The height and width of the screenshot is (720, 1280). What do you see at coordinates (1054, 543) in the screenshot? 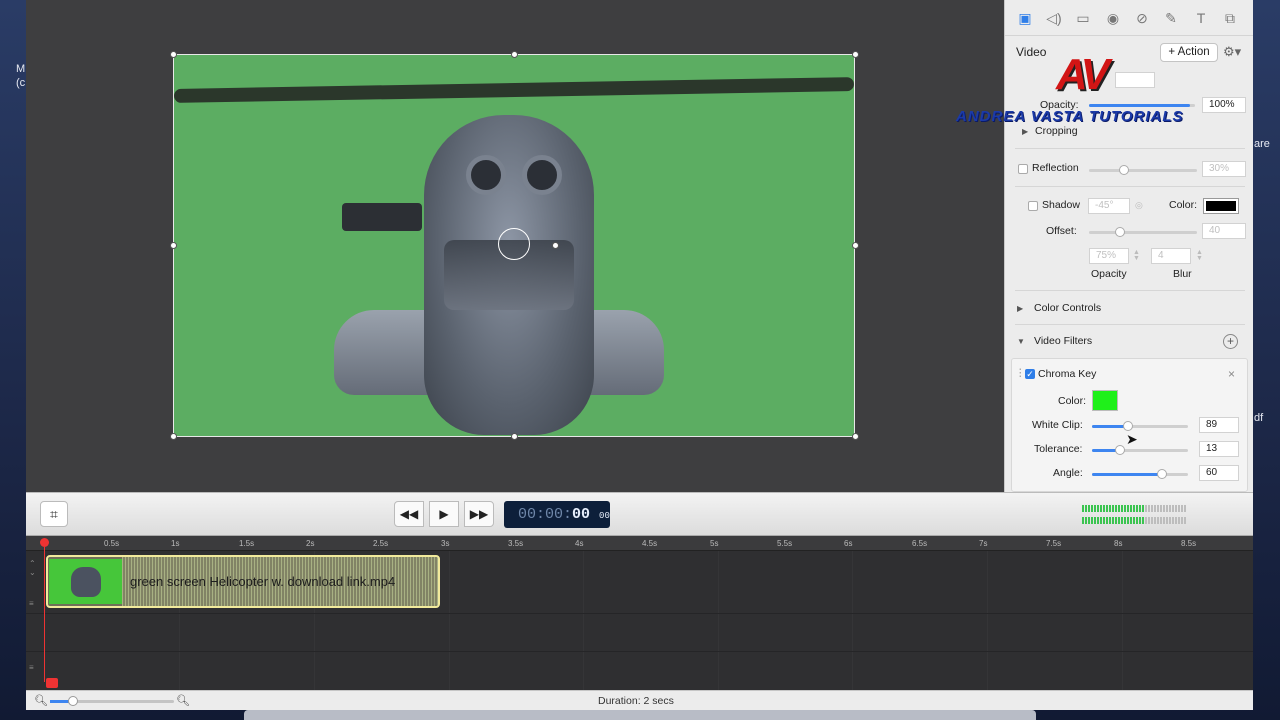
I see `ruler-tick-label: 7.5s` at bounding box center [1054, 543].